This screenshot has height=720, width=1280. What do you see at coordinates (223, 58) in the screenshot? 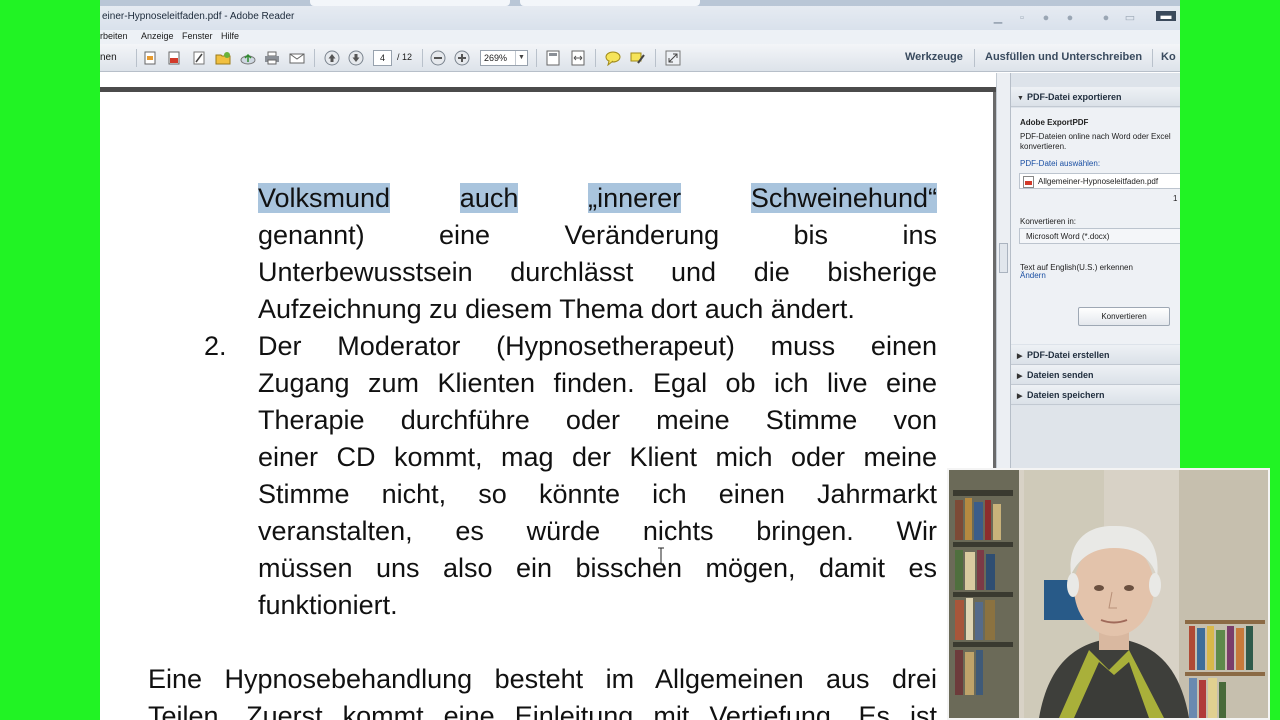
I see `open-folder-icon` at bounding box center [223, 58].